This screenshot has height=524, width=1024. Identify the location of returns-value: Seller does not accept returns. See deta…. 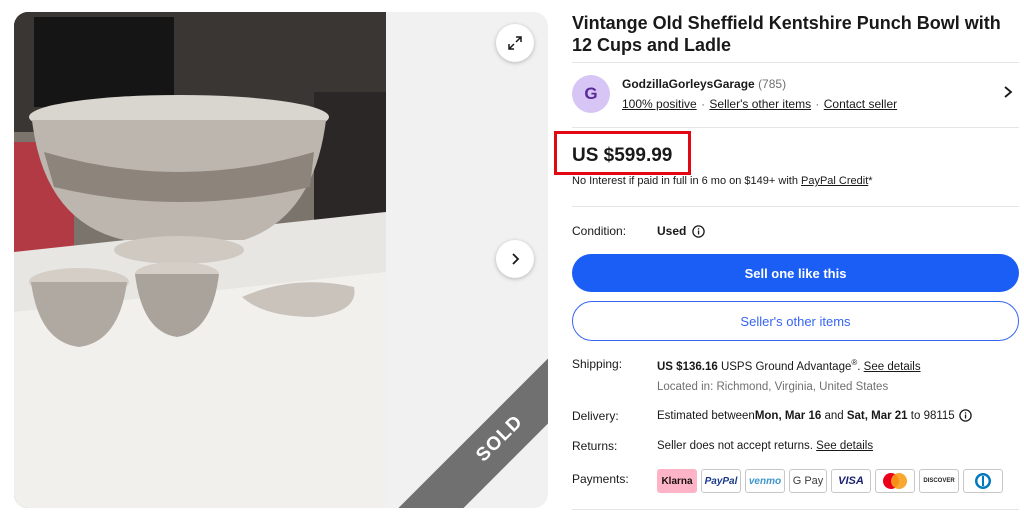
(765, 446).